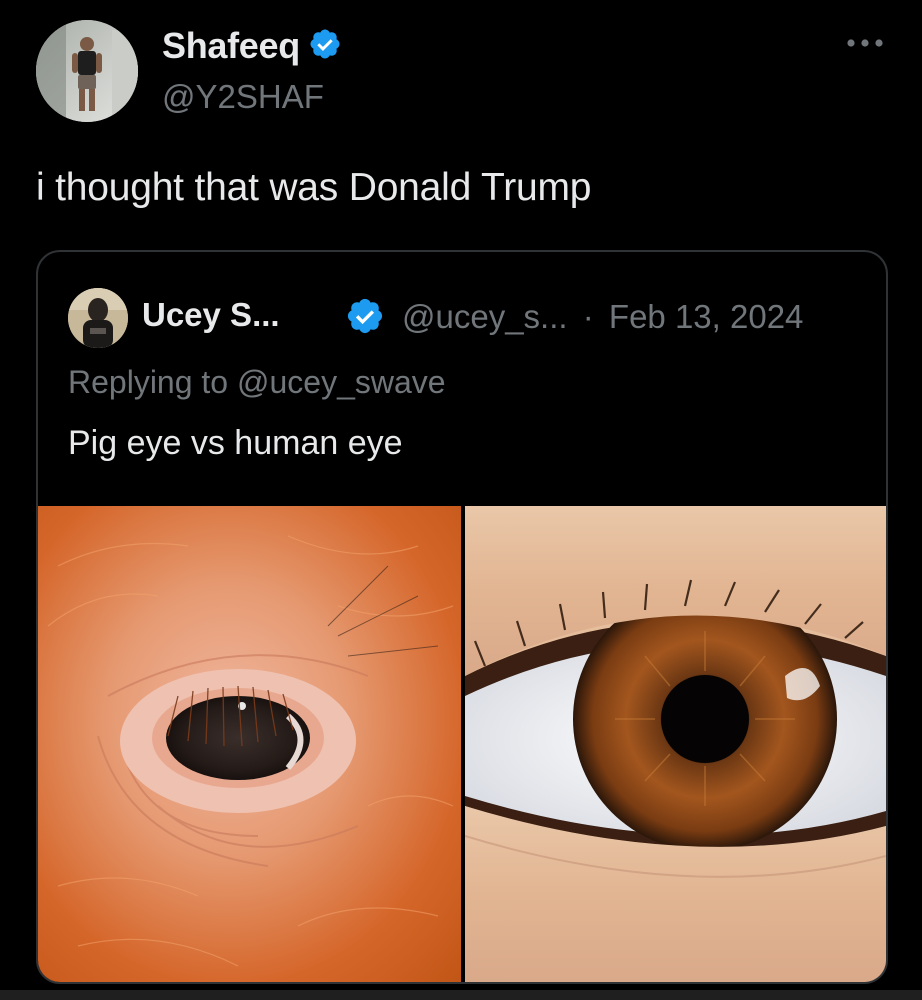  Describe the element at coordinates (602, 317) in the screenshot. I see `quoted-meta: @ucey_s... · Feb 13, 2024` at that location.